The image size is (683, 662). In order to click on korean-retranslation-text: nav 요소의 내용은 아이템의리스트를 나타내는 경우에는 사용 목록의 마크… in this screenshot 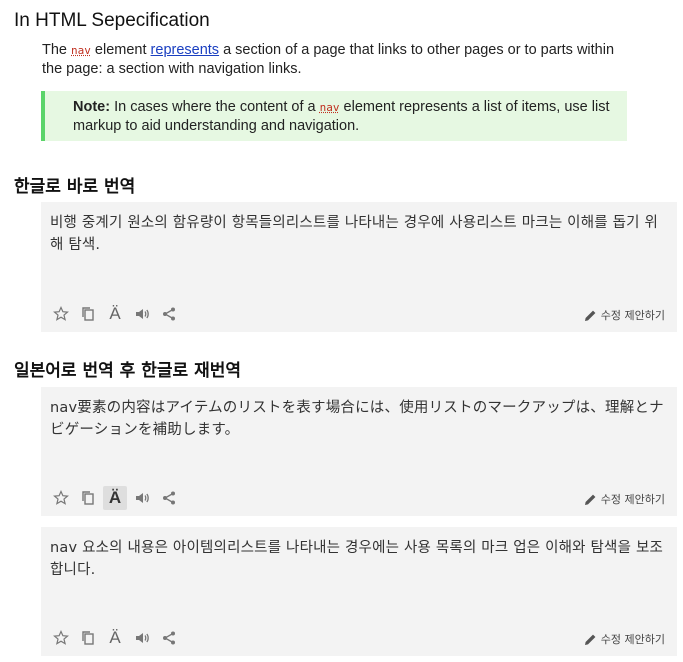, I will do `click(357, 559)`.